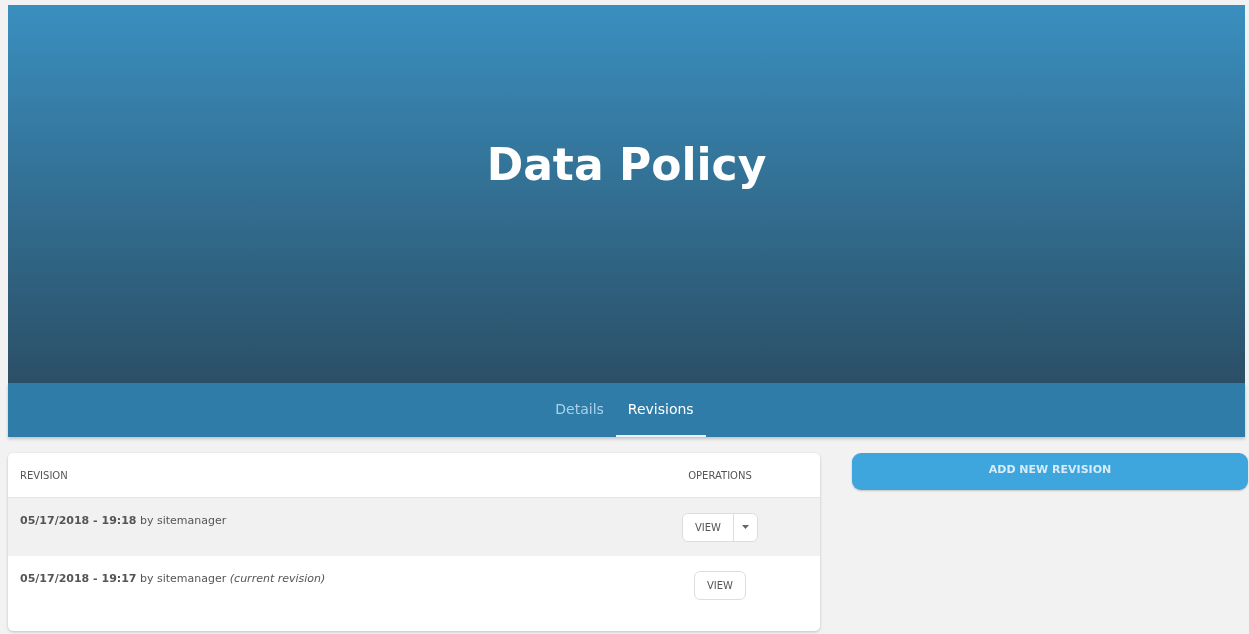  What do you see at coordinates (720, 527) in the screenshot?
I see `view-split-button: VIEW` at bounding box center [720, 527].